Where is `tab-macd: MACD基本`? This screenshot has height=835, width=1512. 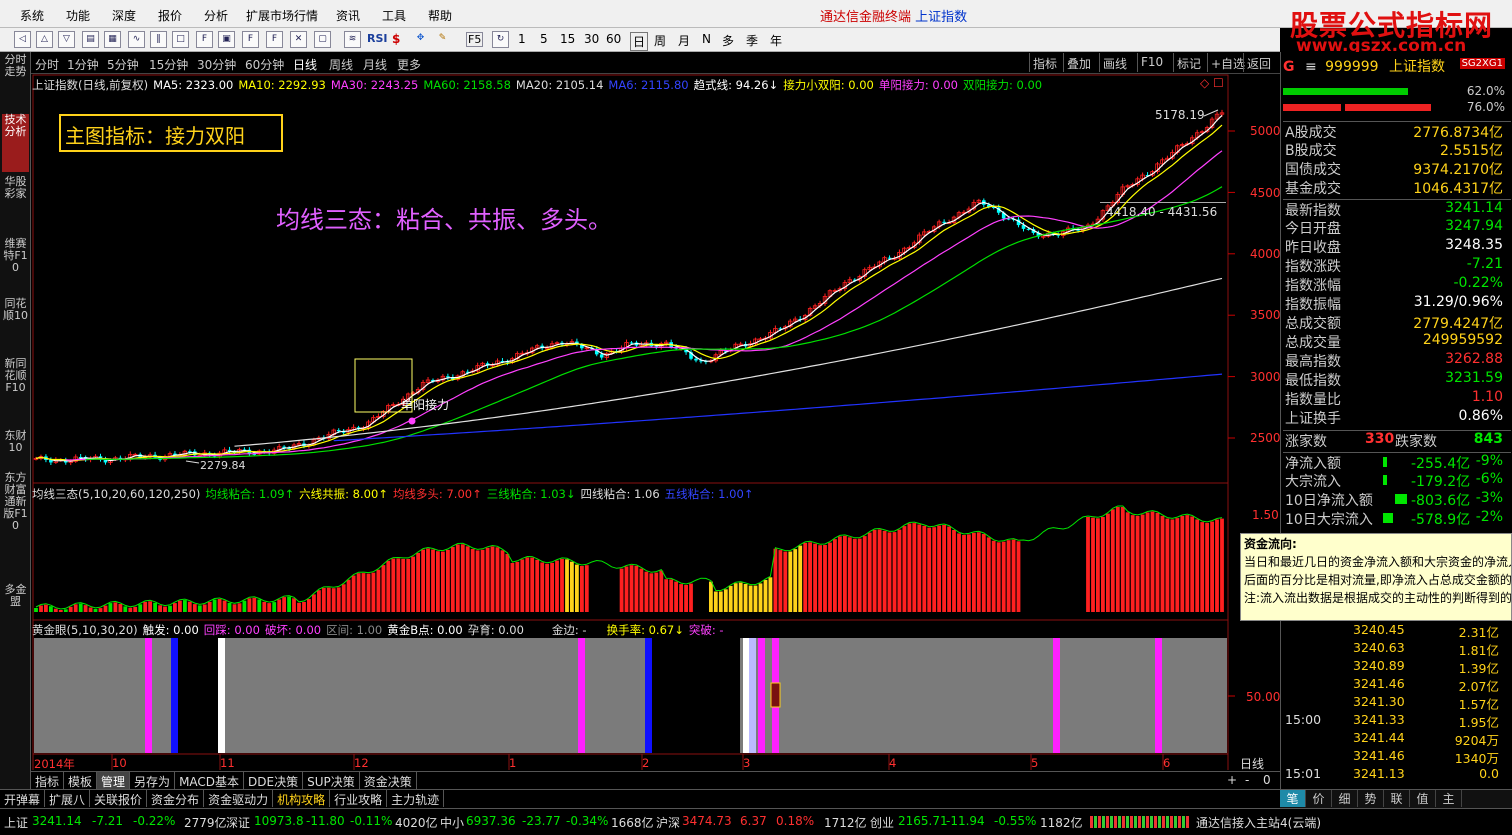 tab-macd: MACD基本 is located at coordinates (210, 780).